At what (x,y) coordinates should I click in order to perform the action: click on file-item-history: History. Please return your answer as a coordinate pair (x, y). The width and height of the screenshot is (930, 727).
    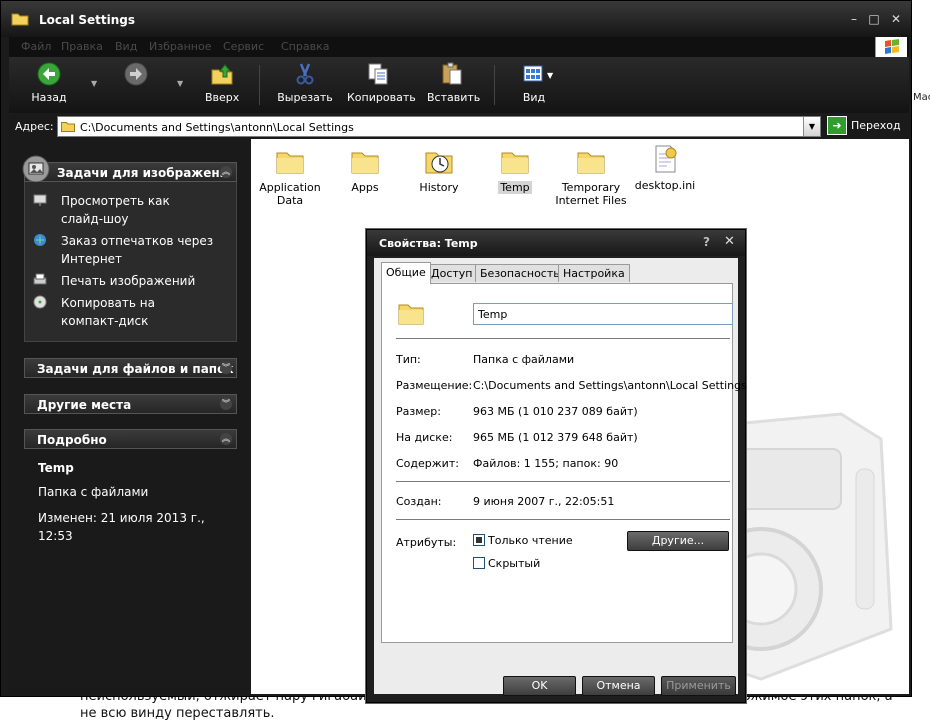
    Looking at the image, I should click on (439, 169).